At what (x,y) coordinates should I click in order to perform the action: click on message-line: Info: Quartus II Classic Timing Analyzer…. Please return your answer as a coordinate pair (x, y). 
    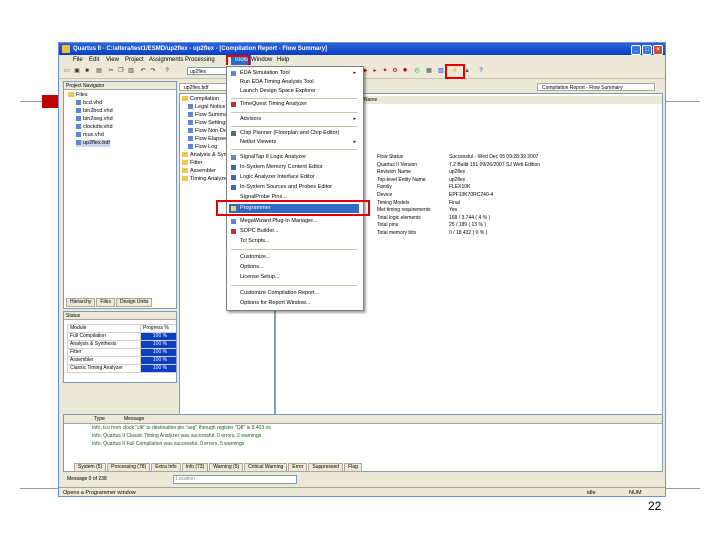
    Looking at the image, I should click on (176, 436).